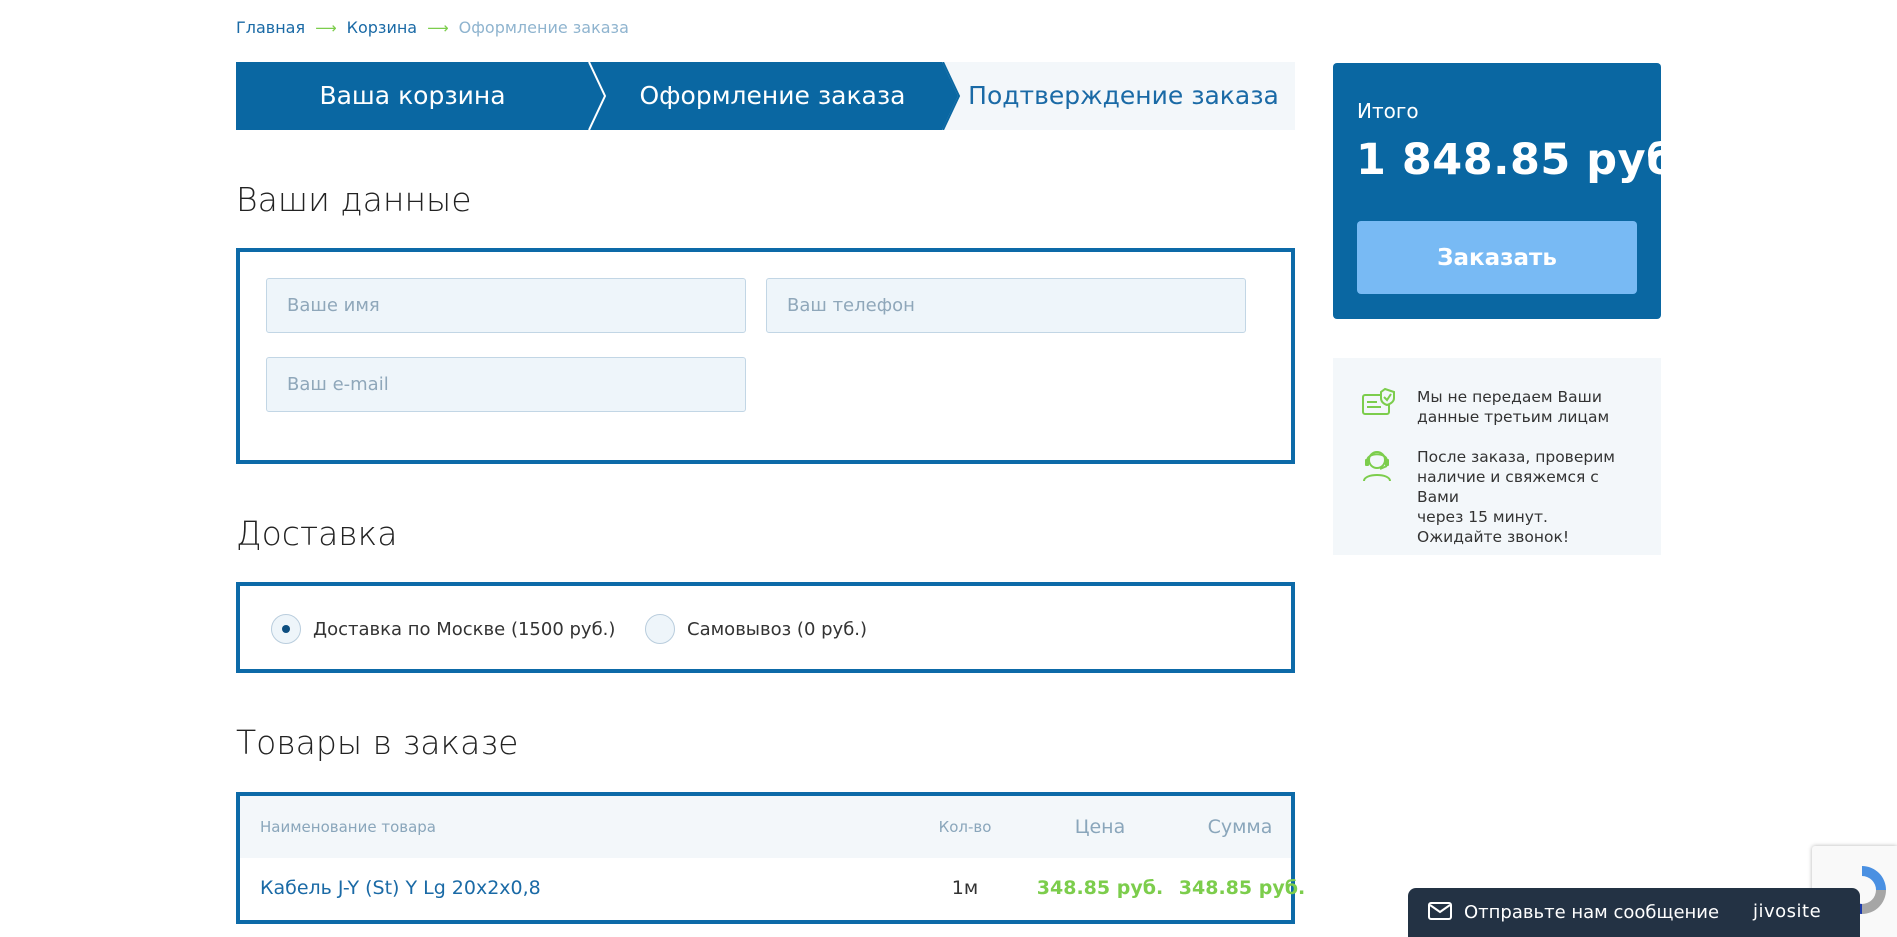 The width and height of the screenshot is (1897, 937). What do you see at coordinates (412, 96) in the screenshot?
I see `step-cart: Ваша корзина` at bounding box center [412, 96].